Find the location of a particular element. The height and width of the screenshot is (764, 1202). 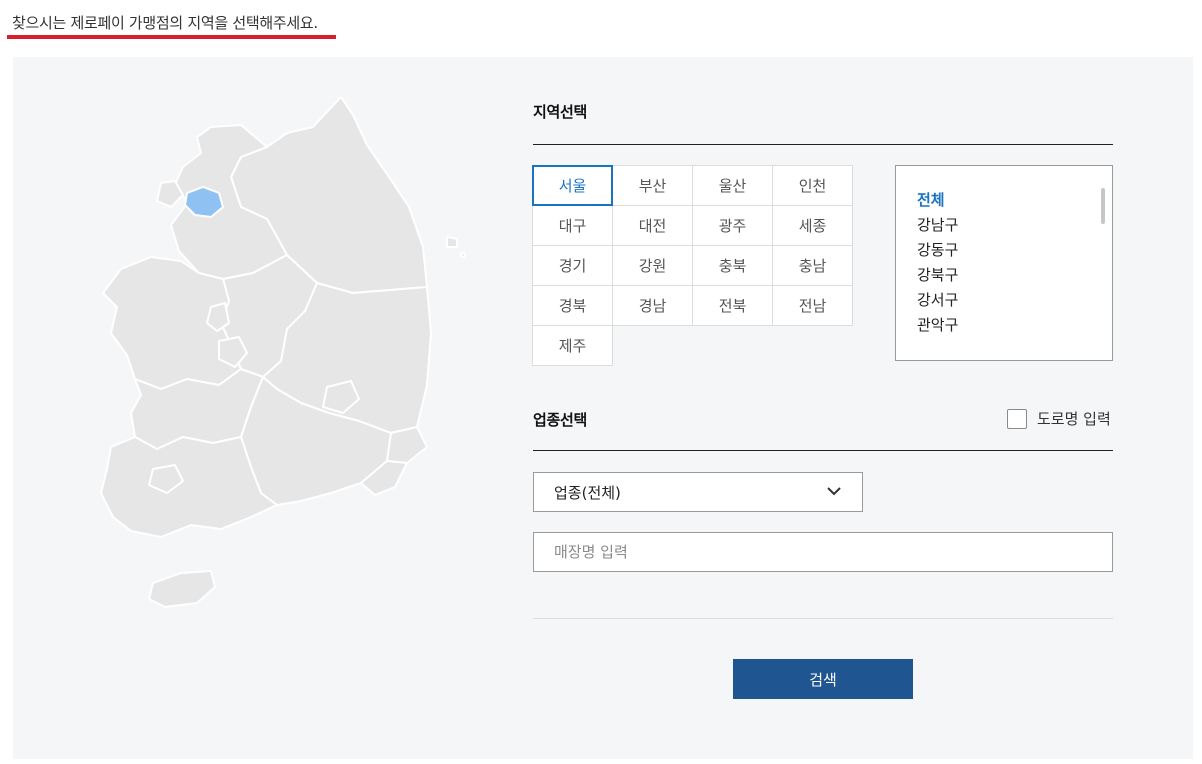

search-button: 검색 is located at coordinates (823, 679).